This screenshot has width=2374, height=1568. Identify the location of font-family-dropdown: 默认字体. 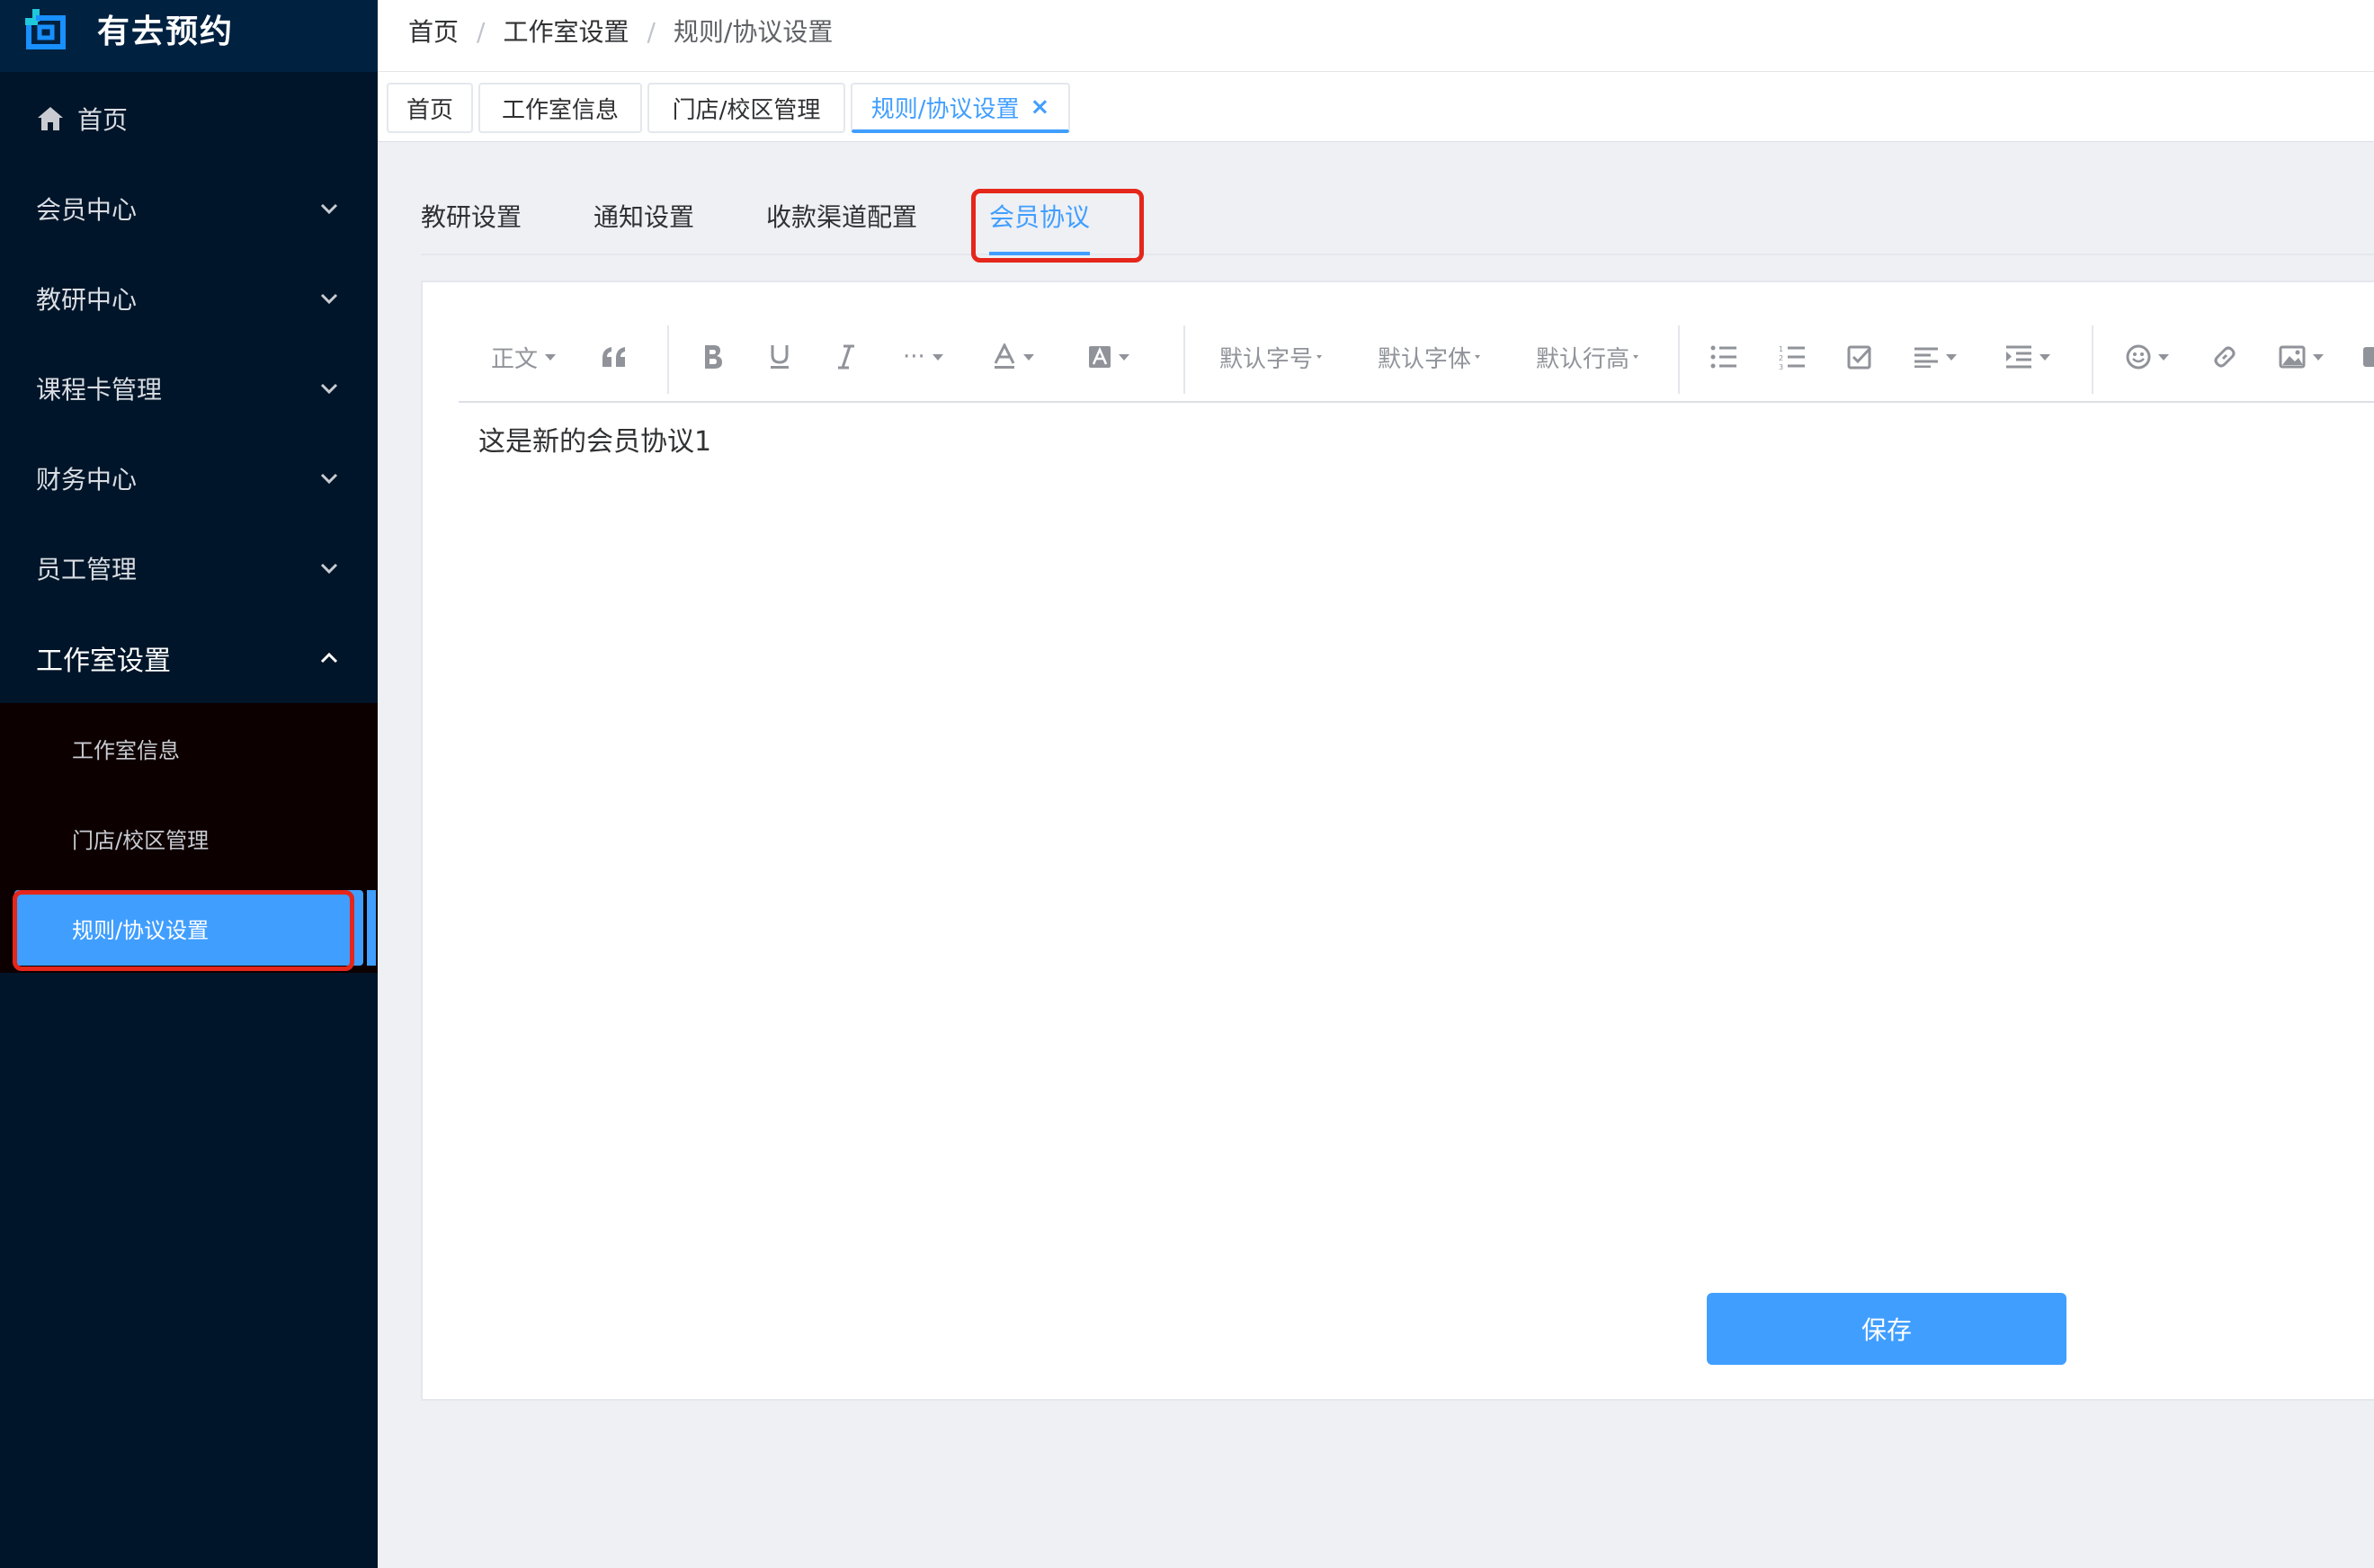
(1429, 356).